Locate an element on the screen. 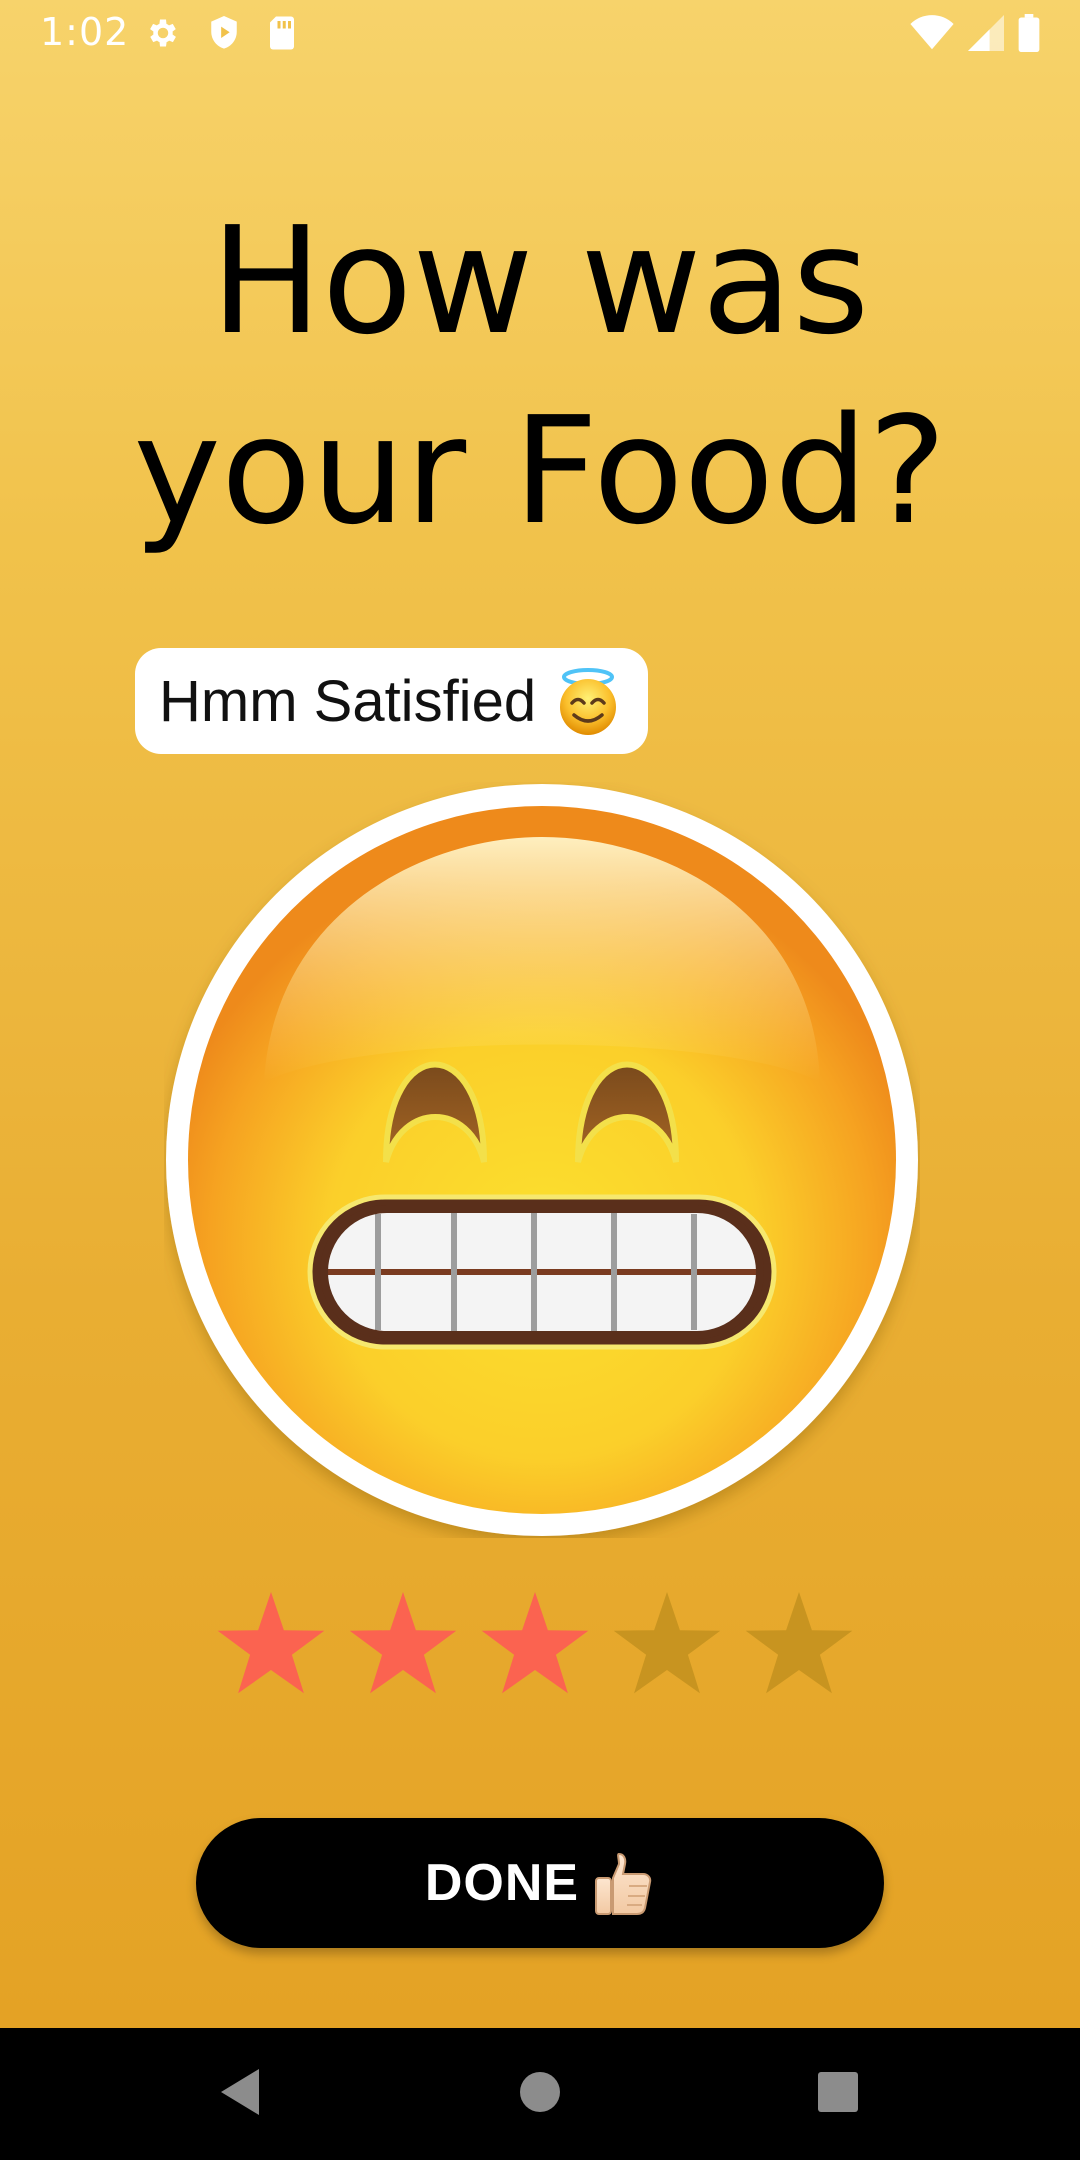 The height and width of the screenshot is (2160, 1080). status-icons-right is located at coordinates (975, 33).